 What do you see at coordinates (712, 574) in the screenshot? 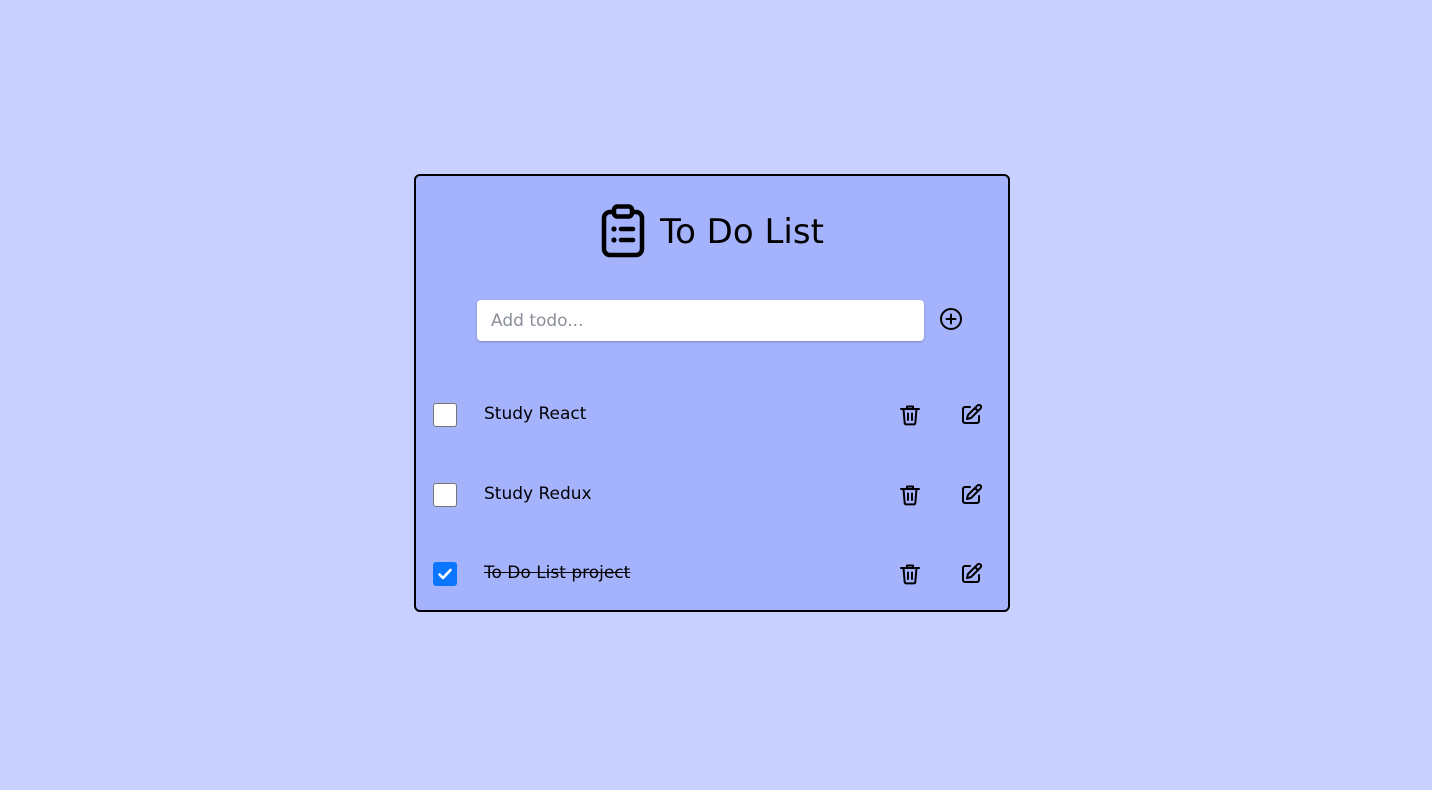
I see `todo-item: To Do List project` at bounding box center [712, 574].